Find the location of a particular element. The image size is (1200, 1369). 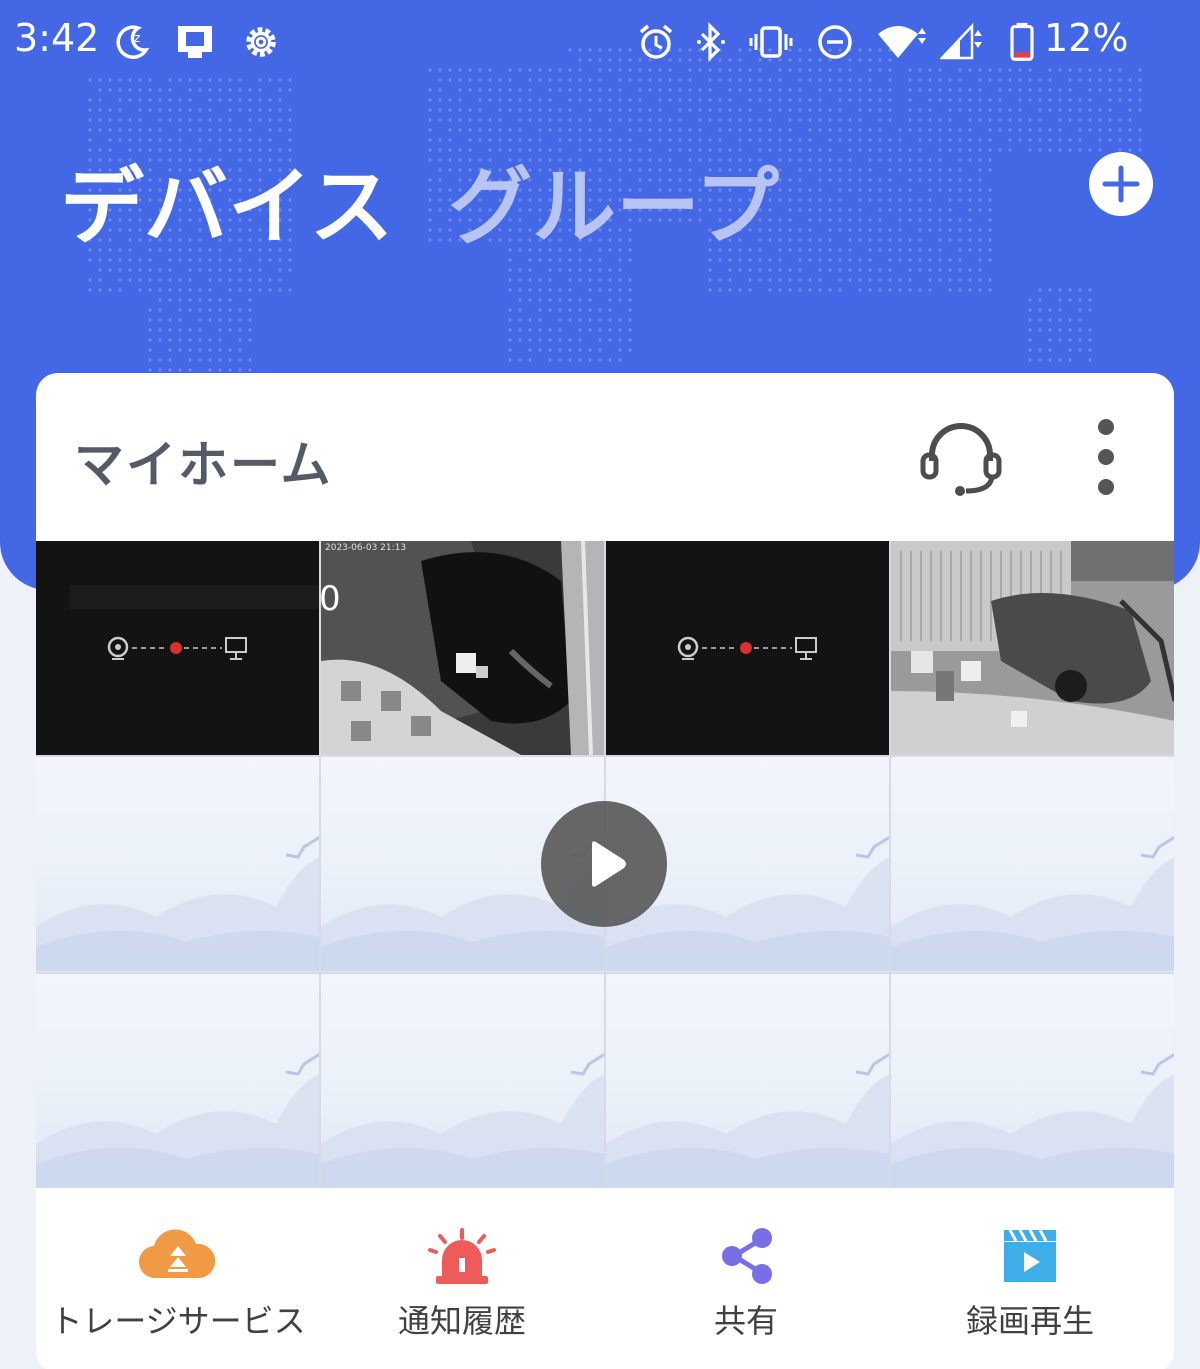

cloud-storage-button: トレージサービス is located at coordinates (178, 1278).